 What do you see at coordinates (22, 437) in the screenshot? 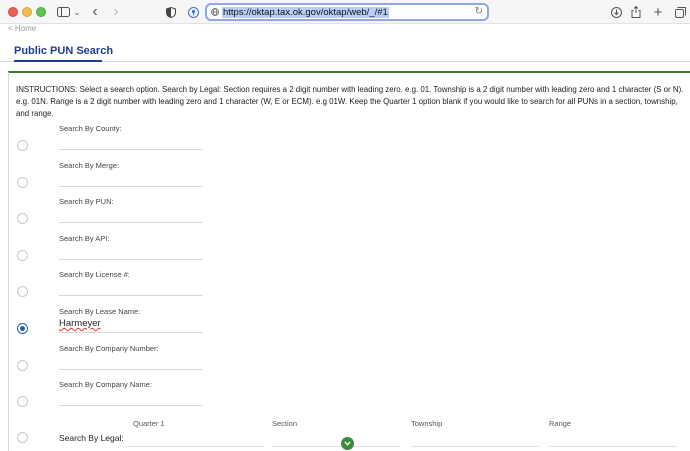
I see `radio-search-by-legal` at bounding box center [22, 437].